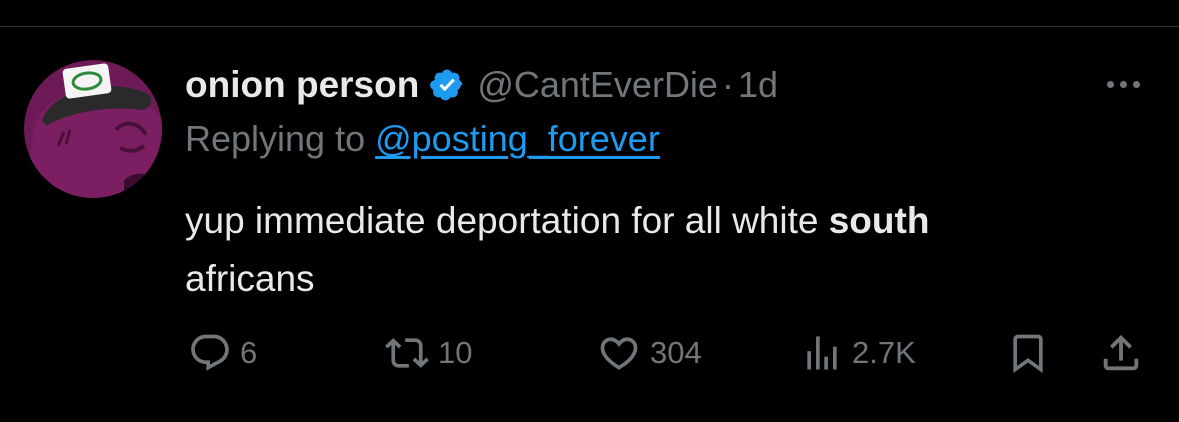 This screenshot has height=422, width=1179. Describe the element at coordinates (758, 85) in the screenshot. I see `timestamp: 1d` at that location.